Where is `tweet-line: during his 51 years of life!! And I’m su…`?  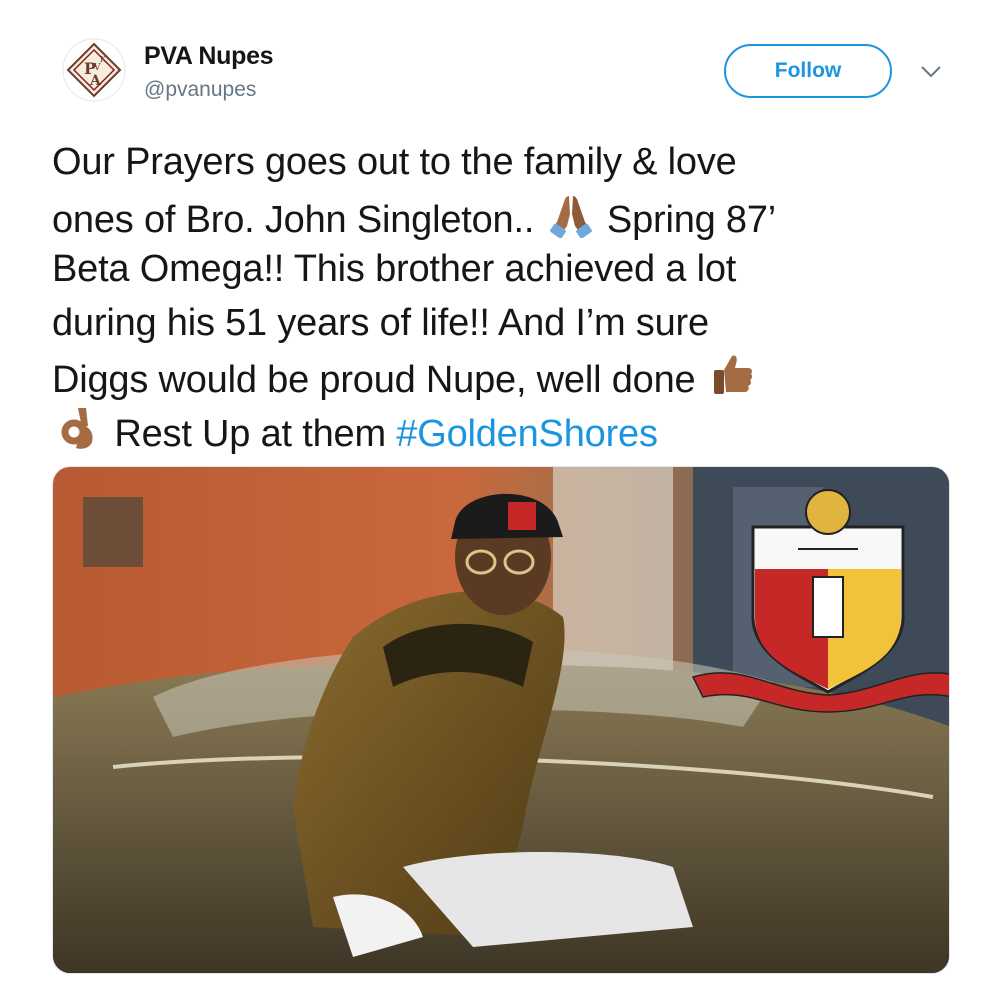
tweet-line: during his 51 years of life!! And I’m su… is located at coordinates (380, 322).